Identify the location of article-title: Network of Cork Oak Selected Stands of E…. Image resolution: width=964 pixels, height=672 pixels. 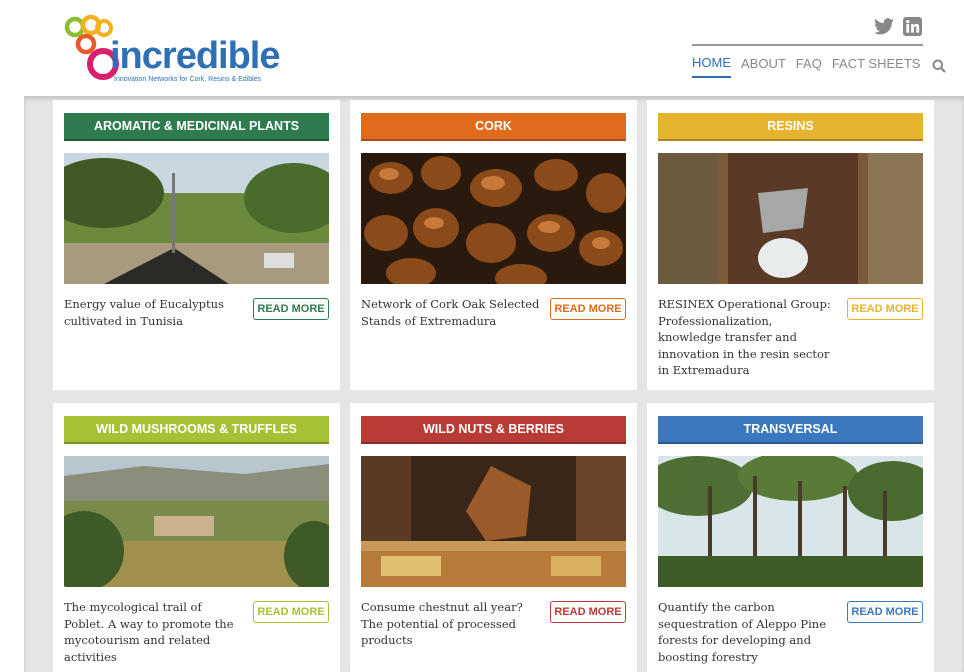
(451, 312).